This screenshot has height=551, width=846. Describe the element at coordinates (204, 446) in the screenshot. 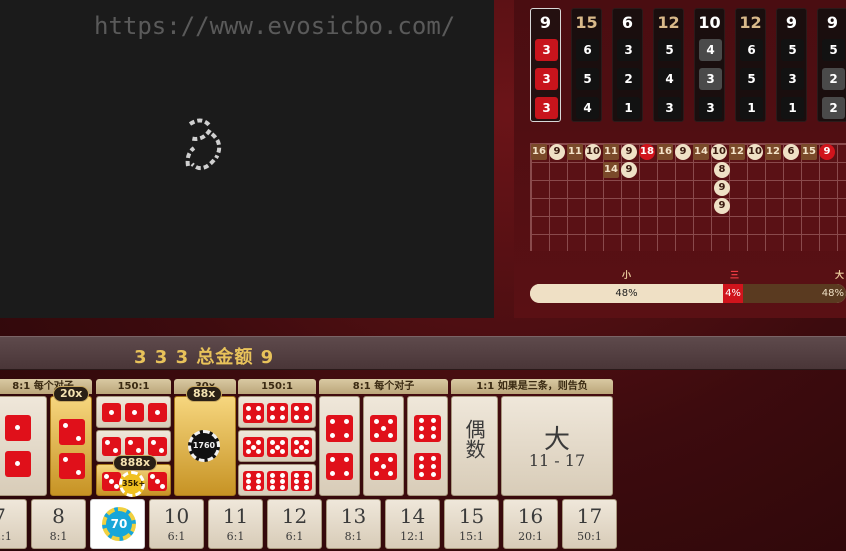

I see `chip-any-triple: 1760` at that location.